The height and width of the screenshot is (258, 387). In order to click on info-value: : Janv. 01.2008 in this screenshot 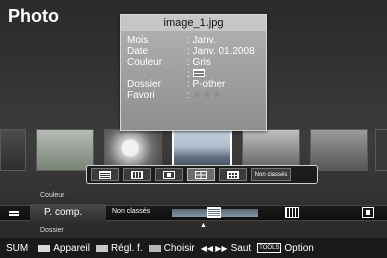, I will do `click(221, 51)`.